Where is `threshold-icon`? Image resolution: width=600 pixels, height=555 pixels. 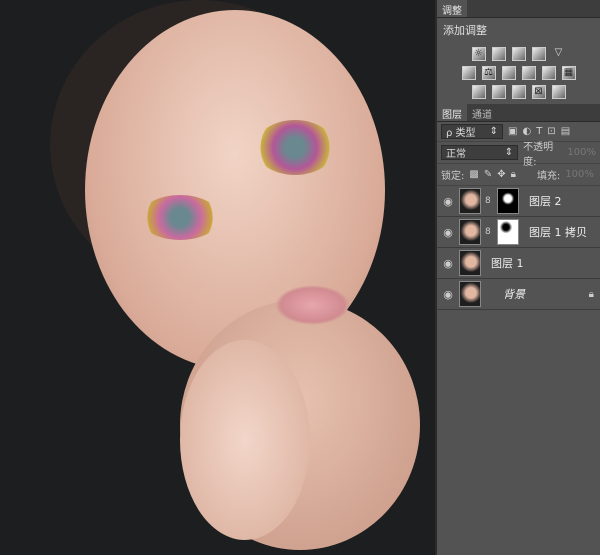
threshold-icon is located at coordinates (518, 92).